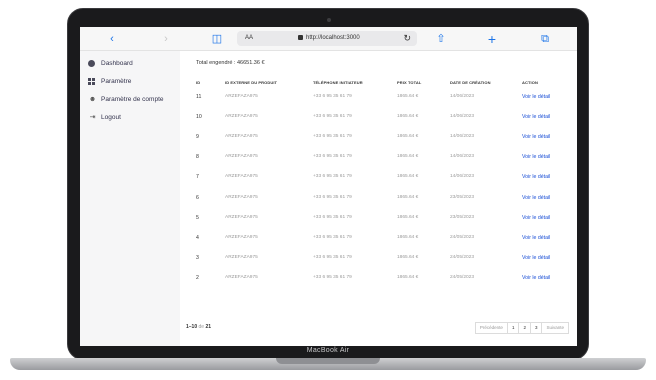 The height and width of the screenshot is (380, 656). I want to click on camera, so click(329, 20).